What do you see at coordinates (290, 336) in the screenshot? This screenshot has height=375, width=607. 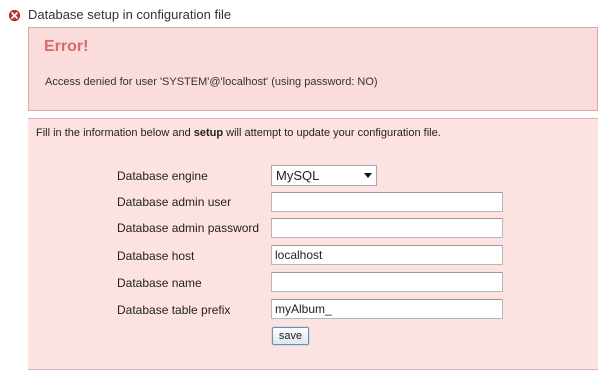 I see `save-button: save` at bounding box center [290, 336].